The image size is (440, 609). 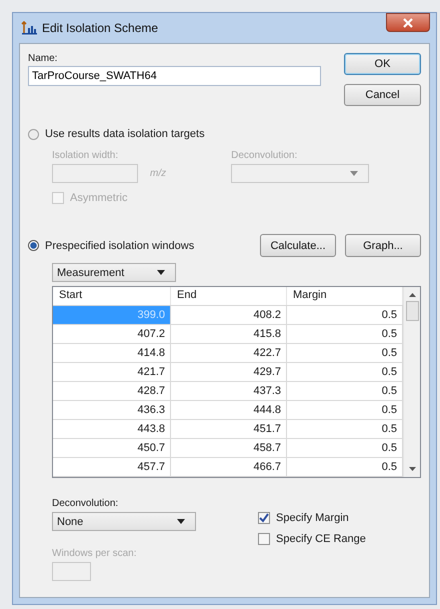 I want to click on window-title: Edit Isolation Scheme, so click(x=100, y=28).